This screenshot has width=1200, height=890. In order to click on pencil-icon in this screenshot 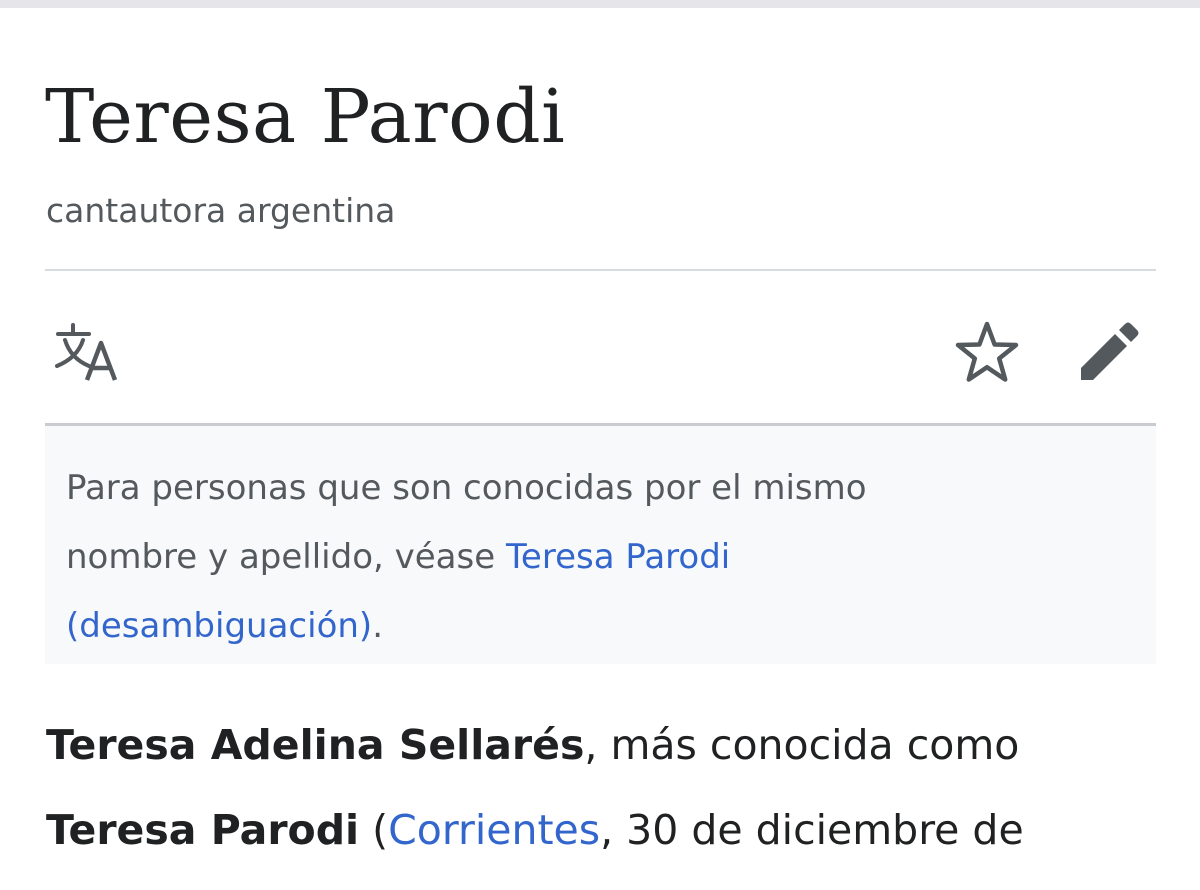, I will do `click(1110, 351)`.